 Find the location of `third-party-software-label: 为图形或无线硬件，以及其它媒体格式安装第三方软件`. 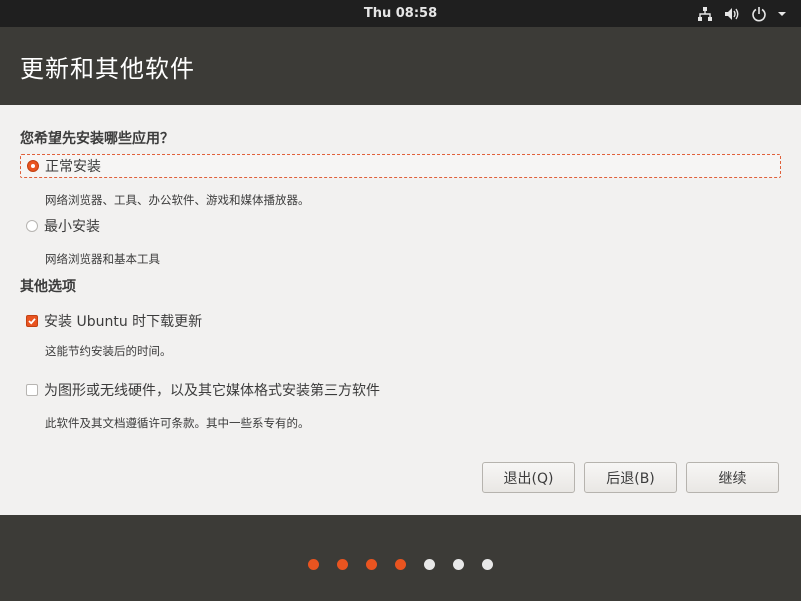

third-party-software-label: 为图形或无线硬件，以及其它媒体格式安装第三方软件 is located at coordinates (212, 391).